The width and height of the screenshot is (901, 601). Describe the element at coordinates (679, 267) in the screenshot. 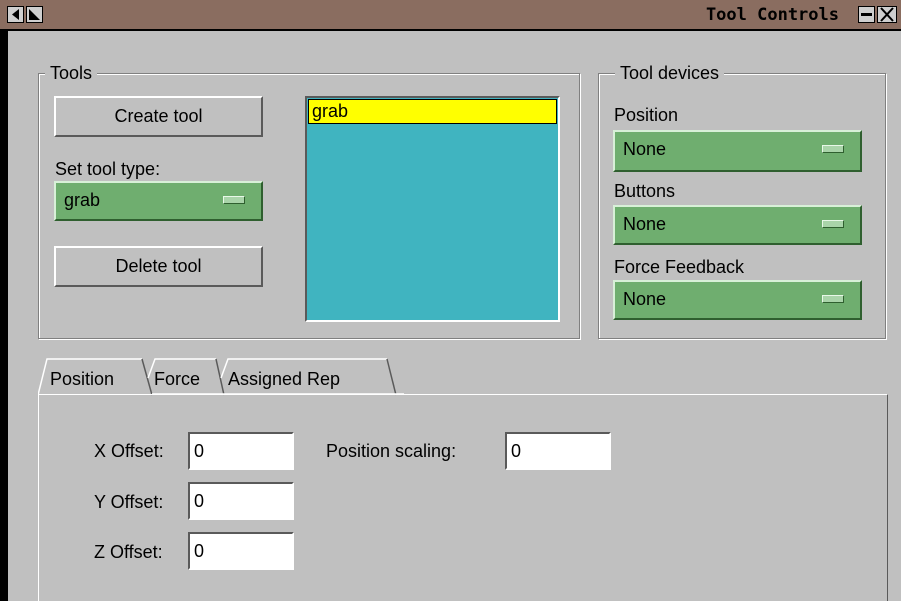

I see `force-feedback-device-label: Force Feedback` at that location.